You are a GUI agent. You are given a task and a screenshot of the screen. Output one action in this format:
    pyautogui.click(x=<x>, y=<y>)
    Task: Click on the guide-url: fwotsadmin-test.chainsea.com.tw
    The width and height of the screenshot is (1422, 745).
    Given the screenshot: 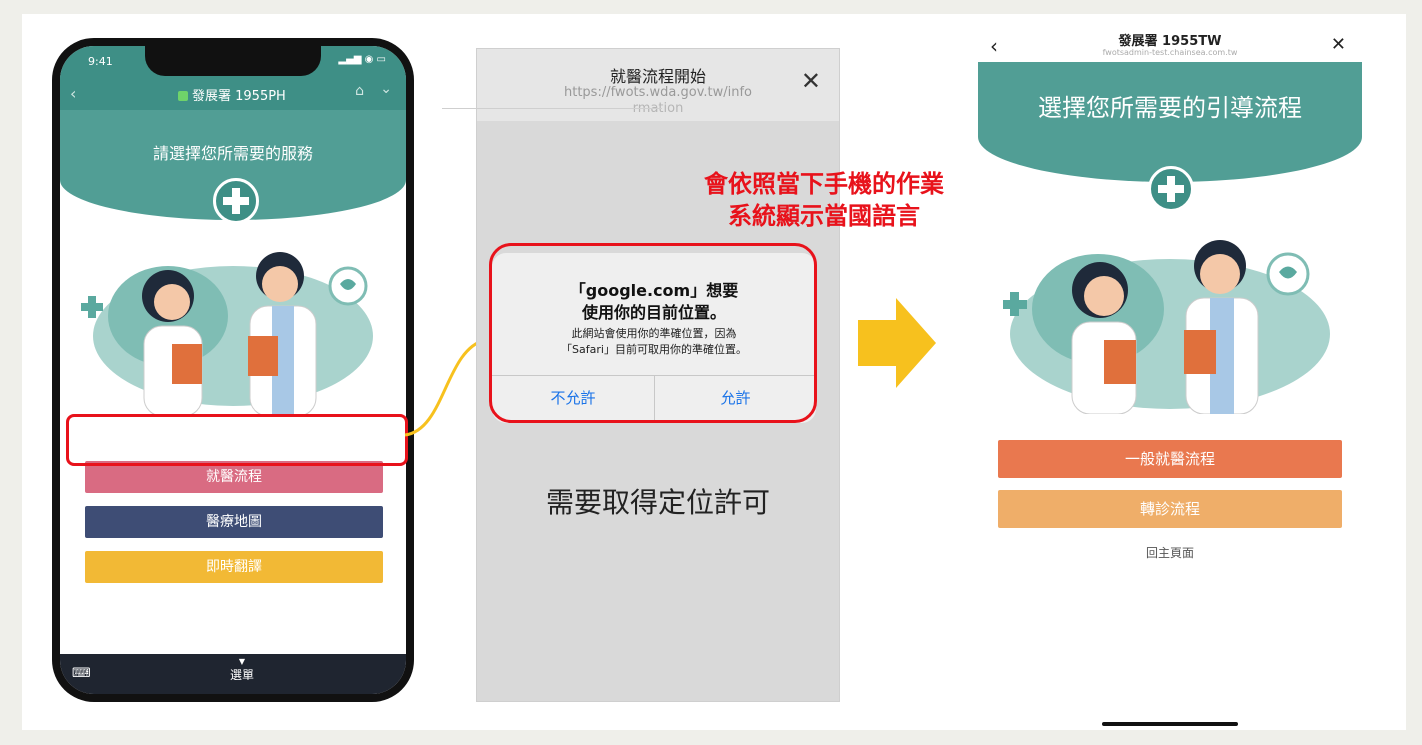 What is the action you would take?
    pyautogui.click(x=1170, y=52)
    